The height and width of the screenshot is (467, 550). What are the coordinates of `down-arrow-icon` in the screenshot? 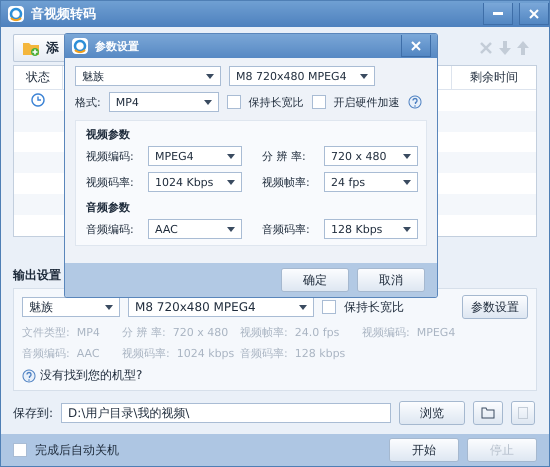 It's located at (505, 48).